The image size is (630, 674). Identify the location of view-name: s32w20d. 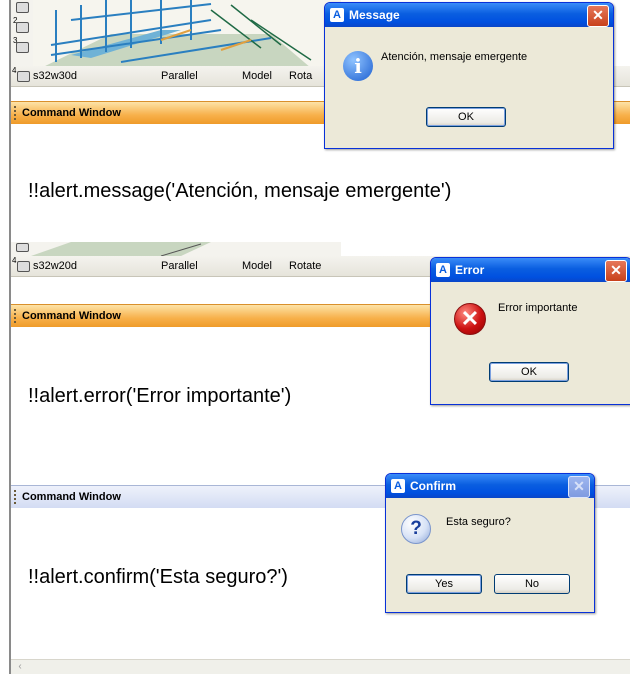
(55, 266).